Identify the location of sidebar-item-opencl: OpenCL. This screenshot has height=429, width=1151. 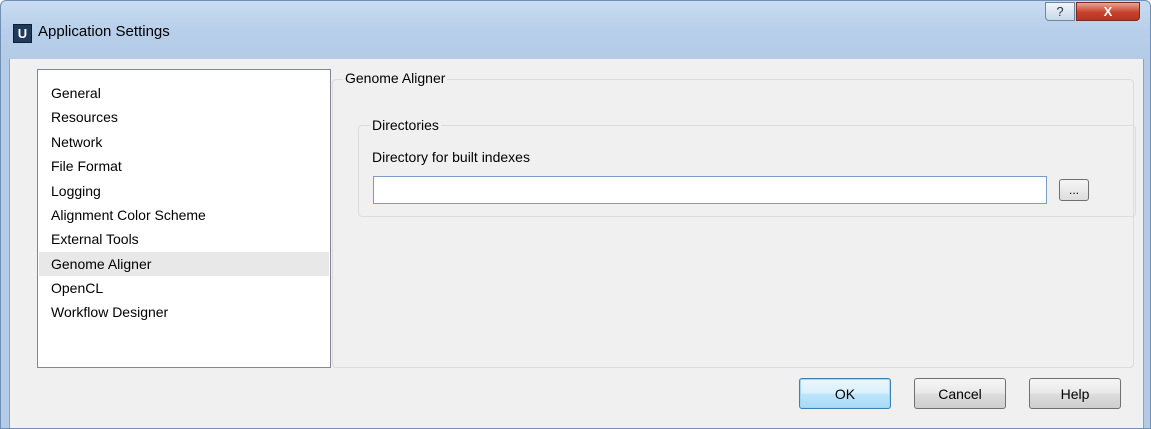
(184, 288).